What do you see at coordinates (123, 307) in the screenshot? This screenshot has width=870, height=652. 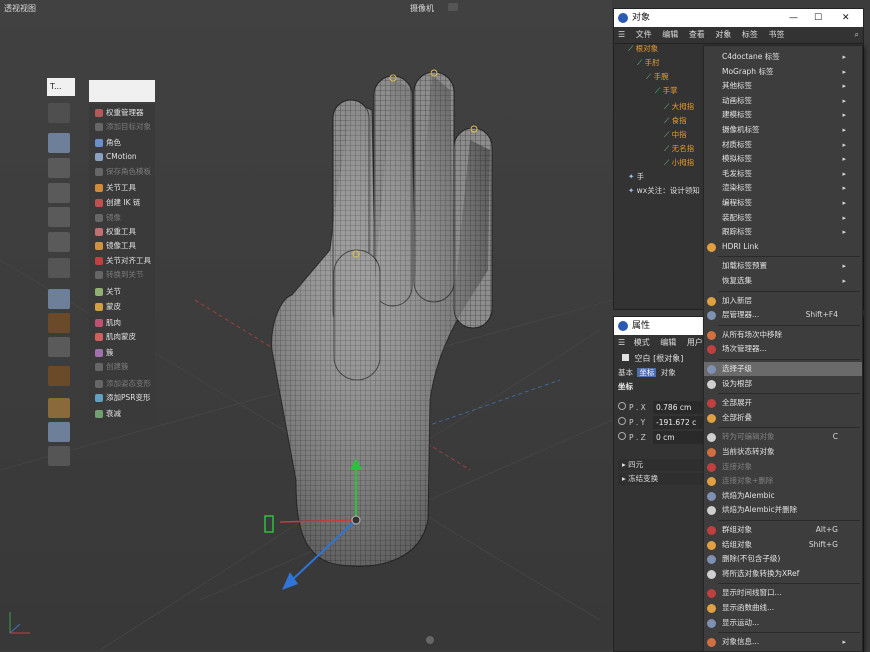 I see `rig-item: 蒙皮` at bounding box center [123, 307].